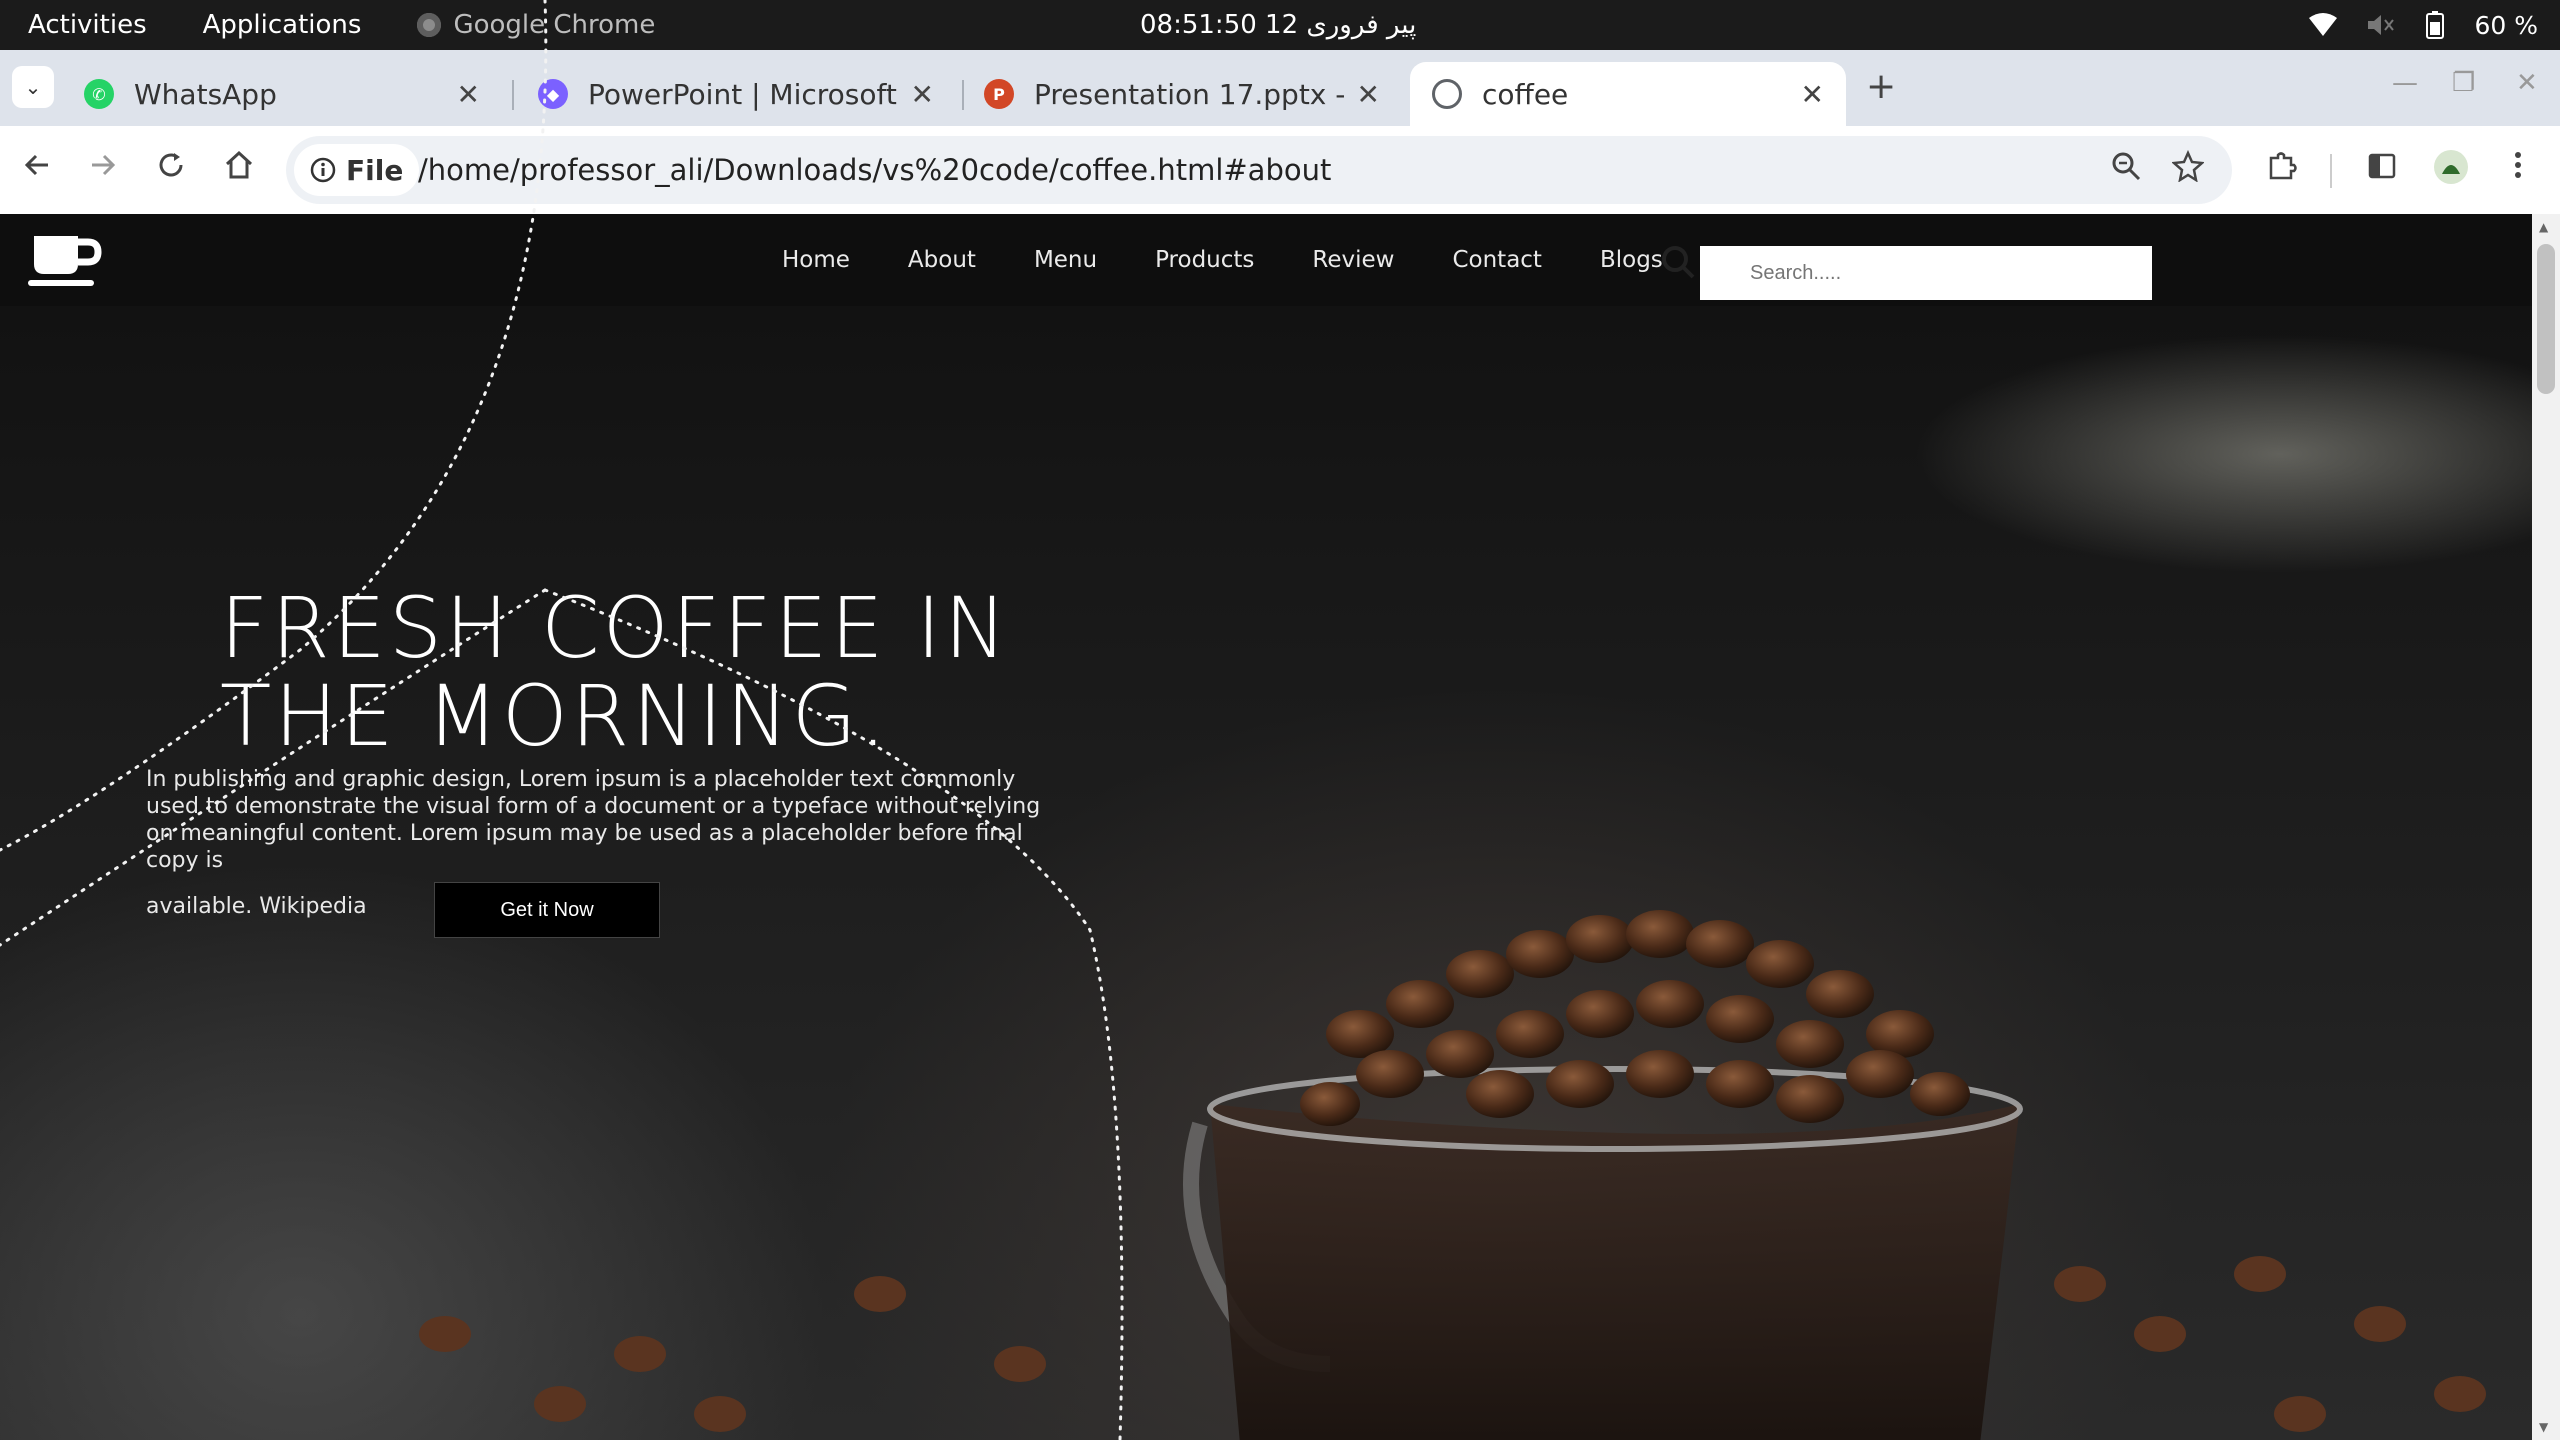  Describe the element at coordinates (239, 164) in the screenshot. I see `home-icon` at that location.